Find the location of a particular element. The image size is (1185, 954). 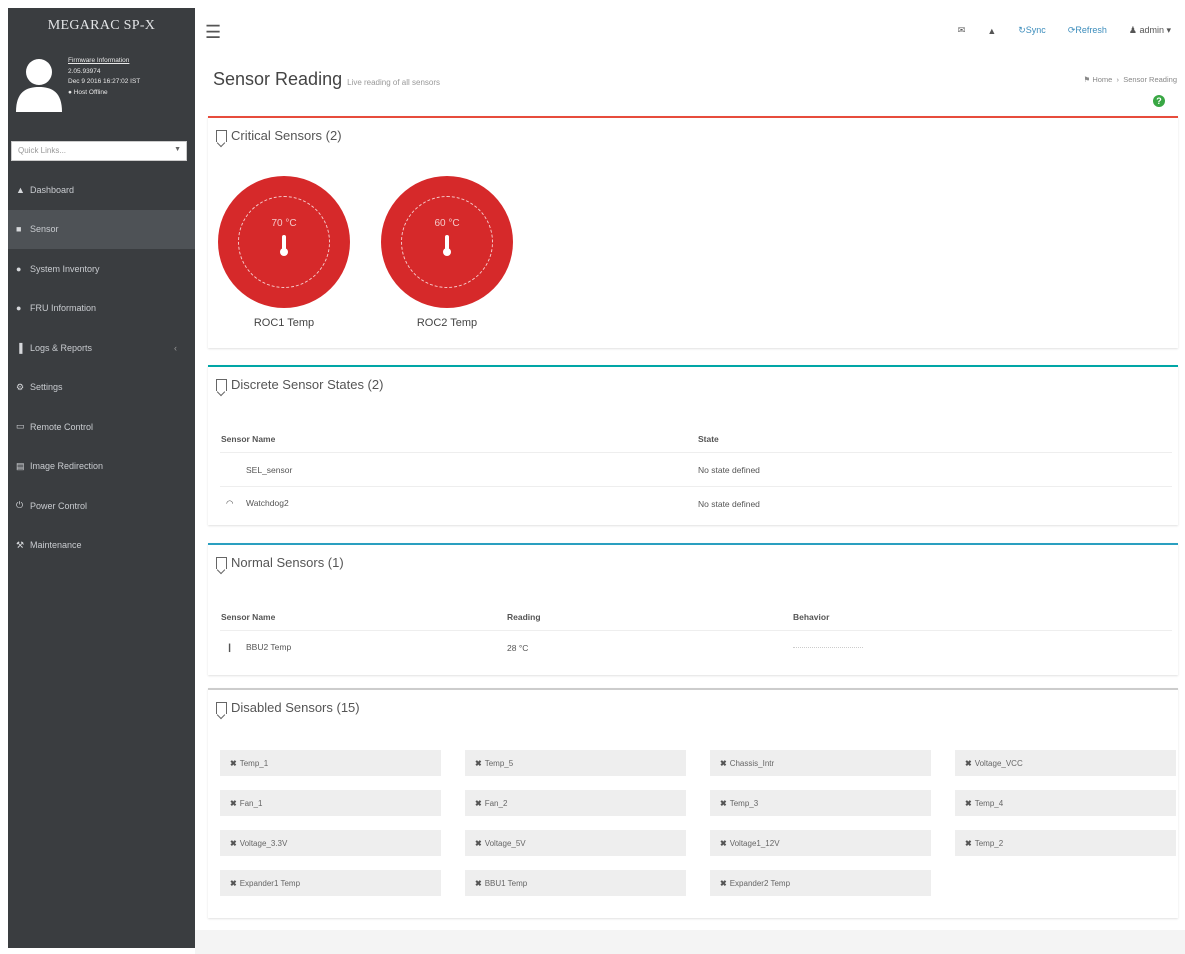

sensor-name-cell: SEL_sensor is located at coordinates (458, 469).